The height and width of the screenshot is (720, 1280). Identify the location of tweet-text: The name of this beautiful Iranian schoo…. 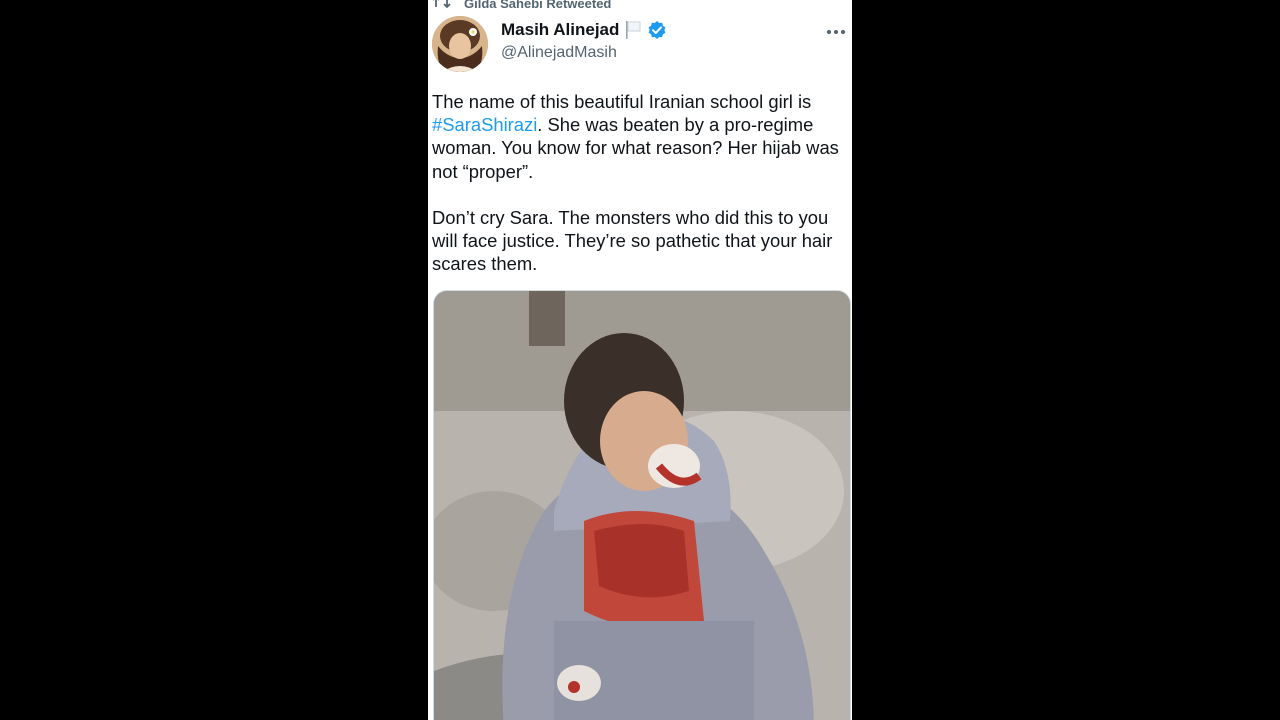
(638, 182).